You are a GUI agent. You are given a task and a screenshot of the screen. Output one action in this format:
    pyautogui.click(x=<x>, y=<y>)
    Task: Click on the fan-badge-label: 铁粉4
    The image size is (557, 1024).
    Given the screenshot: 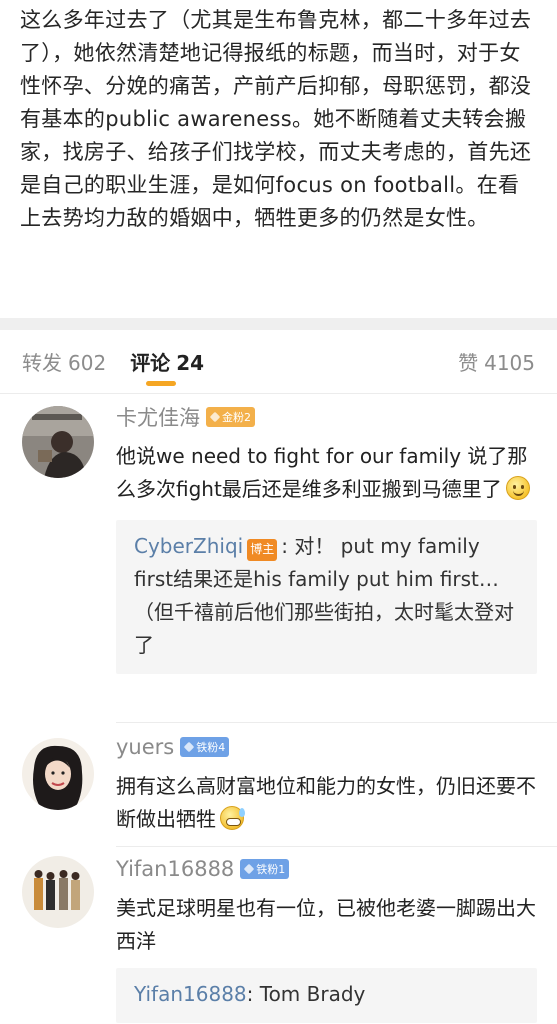 What is the action you would take?
    pyautogui.click(x=211, y=747)
    